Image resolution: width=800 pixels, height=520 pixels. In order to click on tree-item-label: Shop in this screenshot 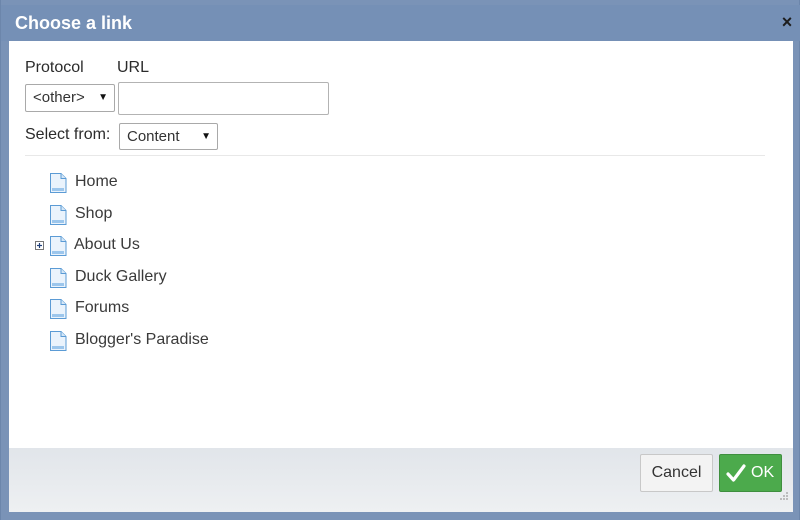, I will do `click(94, 213)`.